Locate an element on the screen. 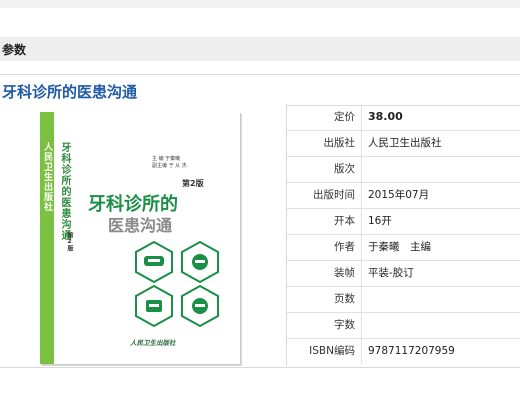 Image resolution: width=520 pixels, height=400 pixels. param-value: 9787117207959 is located at coordinates (411, 351).